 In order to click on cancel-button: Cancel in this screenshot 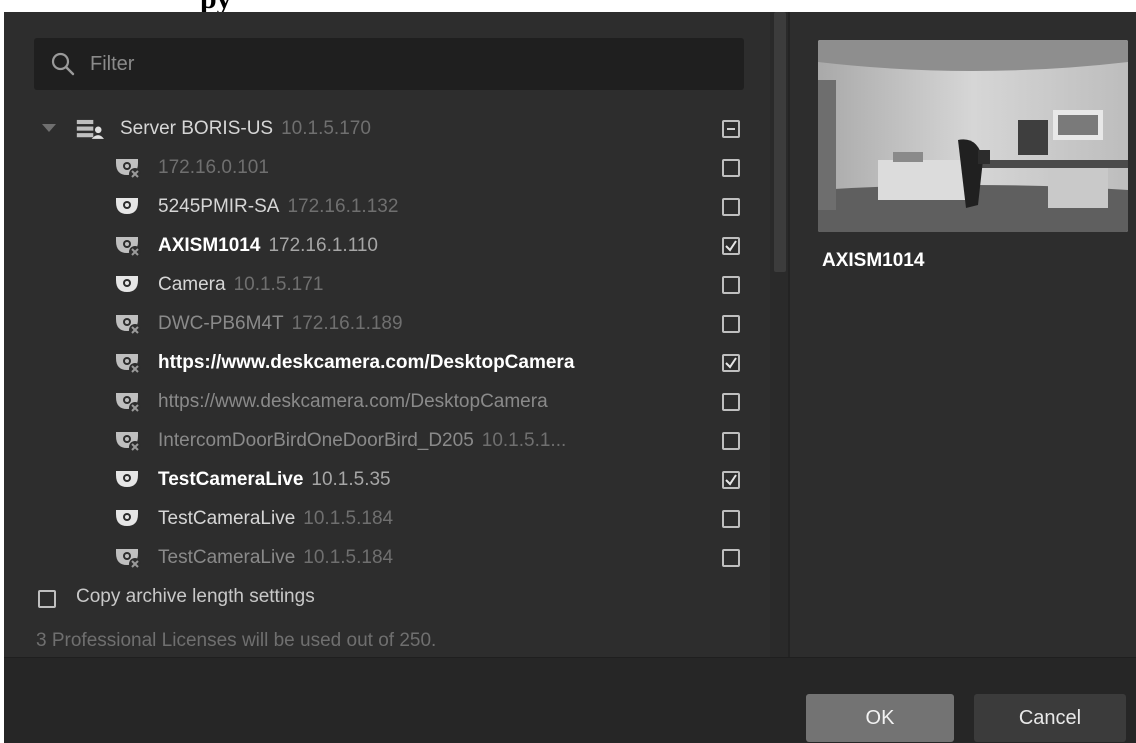, I will do `click(1050, 718)`.